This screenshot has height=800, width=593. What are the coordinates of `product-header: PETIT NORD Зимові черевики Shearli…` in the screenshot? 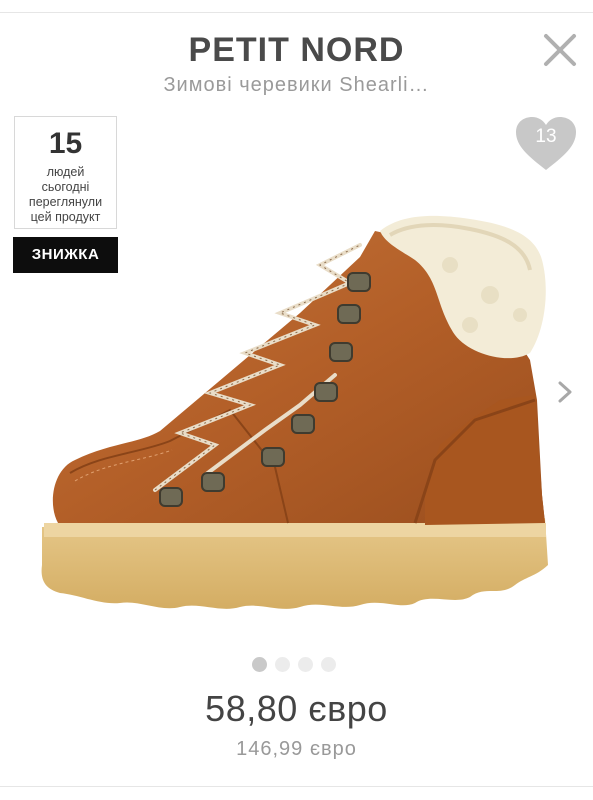 It's located at (296, 62).